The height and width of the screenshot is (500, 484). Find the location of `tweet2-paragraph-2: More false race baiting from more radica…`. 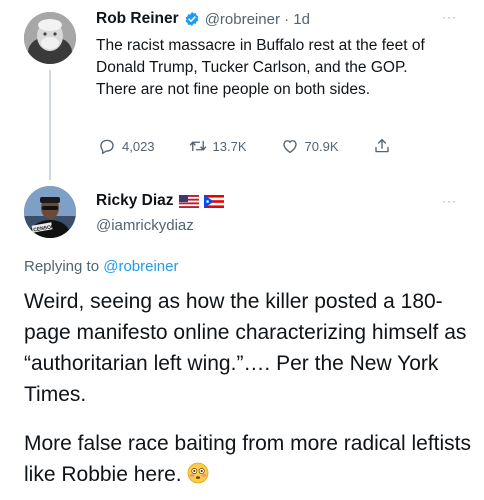

tweet2-paragraph-2: More false race baiting from more radica… is located at coordinates (254, 459).